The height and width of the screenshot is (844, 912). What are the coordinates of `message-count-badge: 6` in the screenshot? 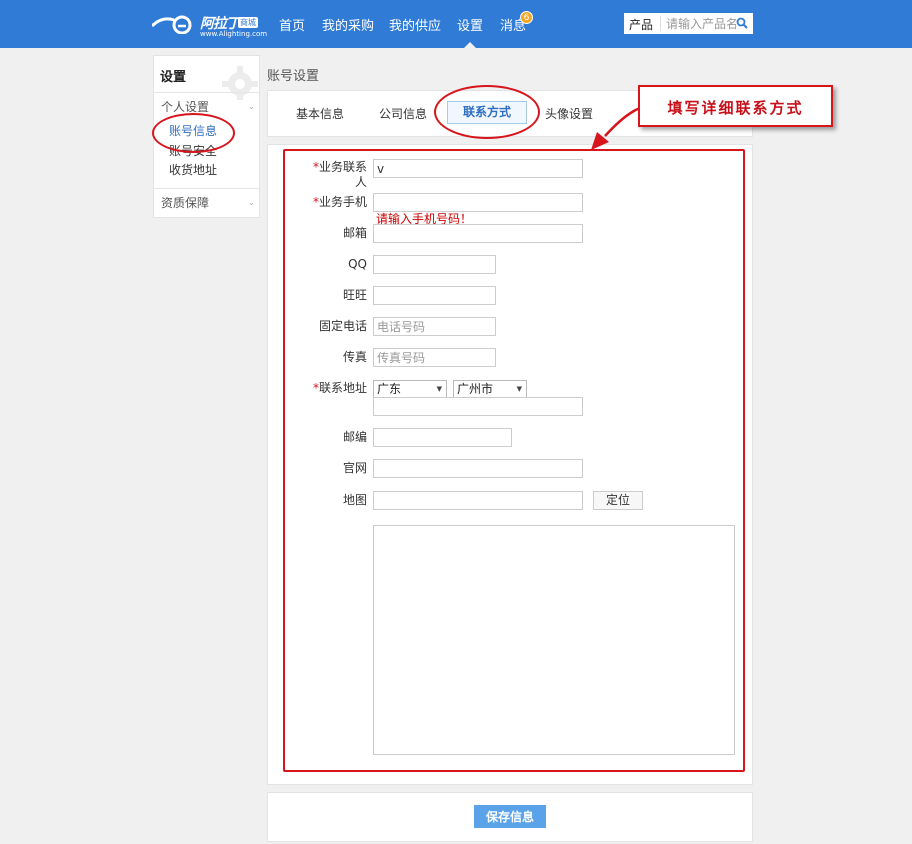 It's located at (526, 17).